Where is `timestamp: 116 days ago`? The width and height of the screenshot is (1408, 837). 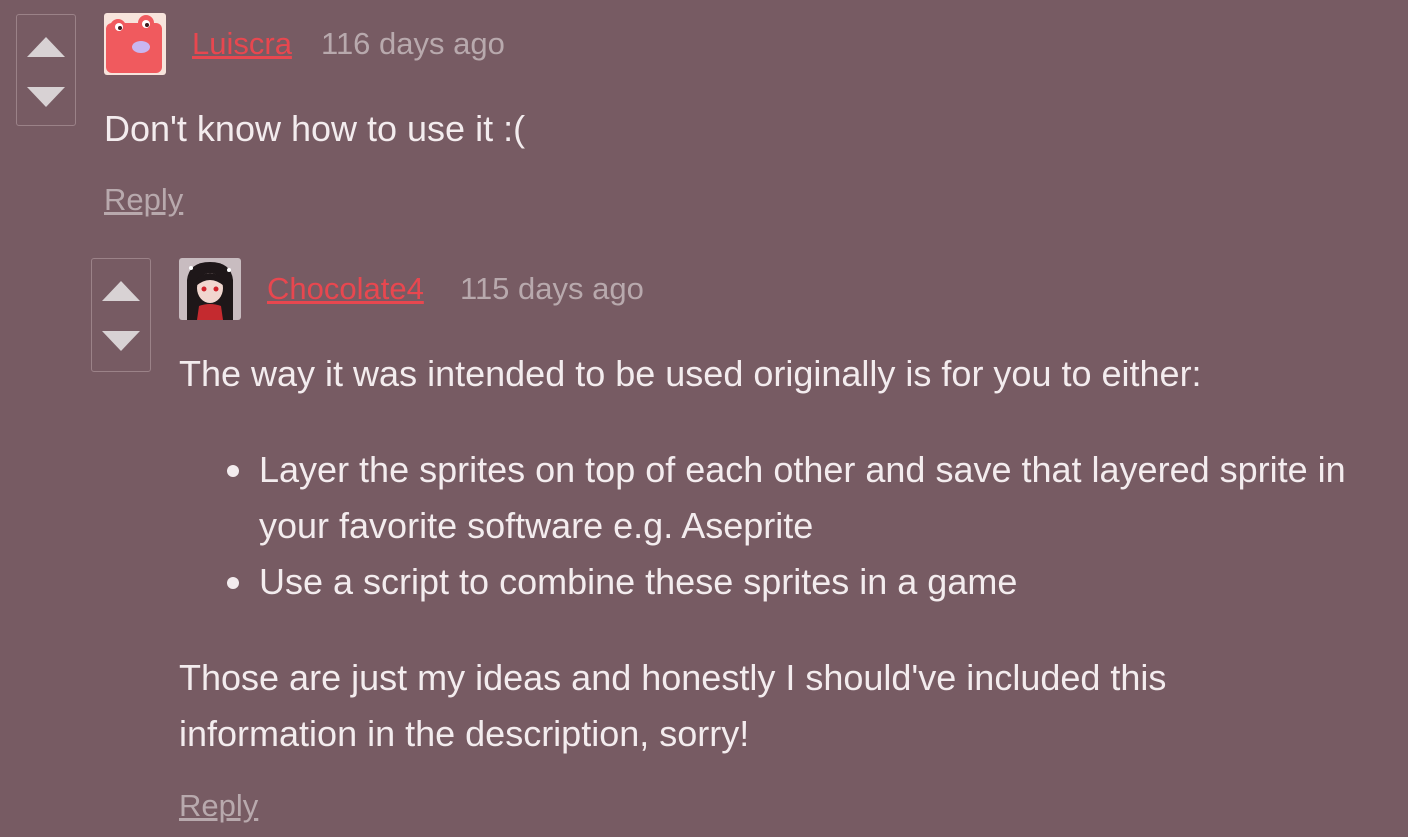 timestamp: 116 days ago is located at coordinates (413, 43).